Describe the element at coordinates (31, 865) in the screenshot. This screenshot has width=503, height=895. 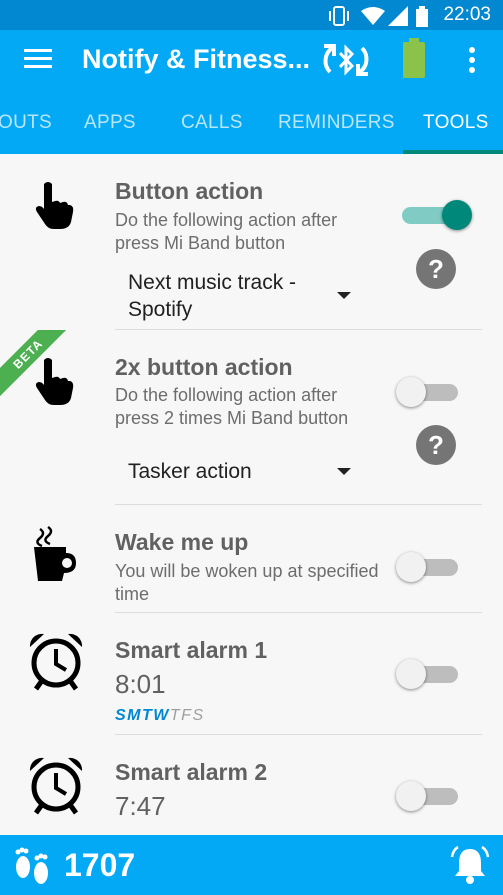
I see `footprints-icon` at that location.